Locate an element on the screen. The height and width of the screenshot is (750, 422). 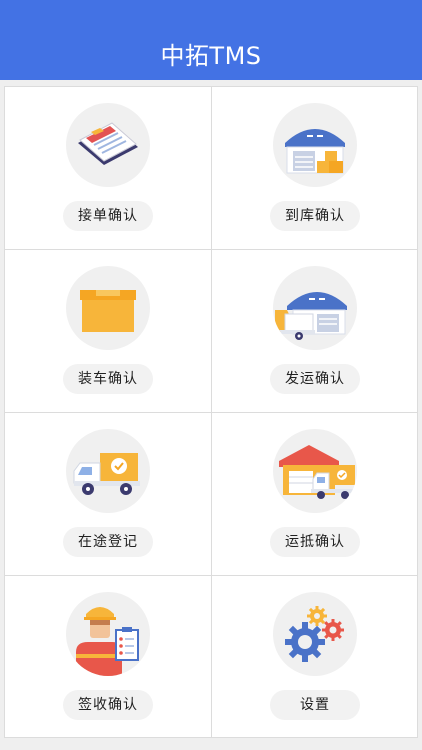
menu-item-signoff-confirm: 签收确认 is located at coordinates (108, 657).